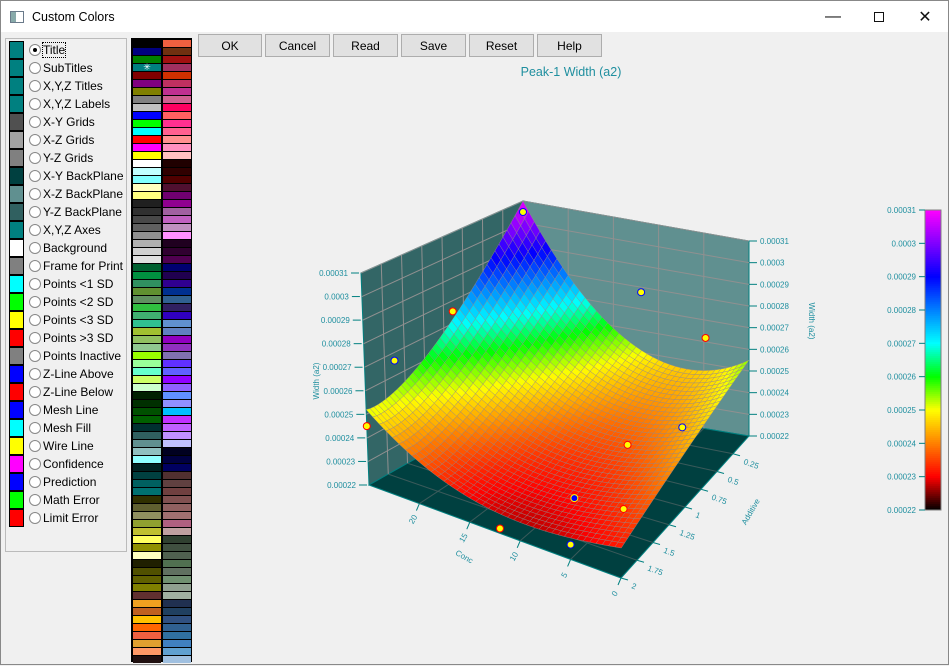 This screenshot has width=949, height=666. I want to click on additive-tick-label: 0.75, so click(719, 500).